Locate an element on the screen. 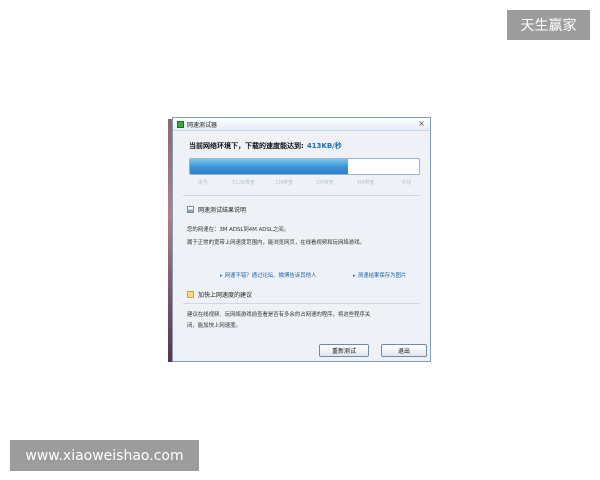 The image size is (600, 480). result-line-1: 您的网速在：3M ADSL到4M ADSL之间。 is located at coordinates (238, 230).